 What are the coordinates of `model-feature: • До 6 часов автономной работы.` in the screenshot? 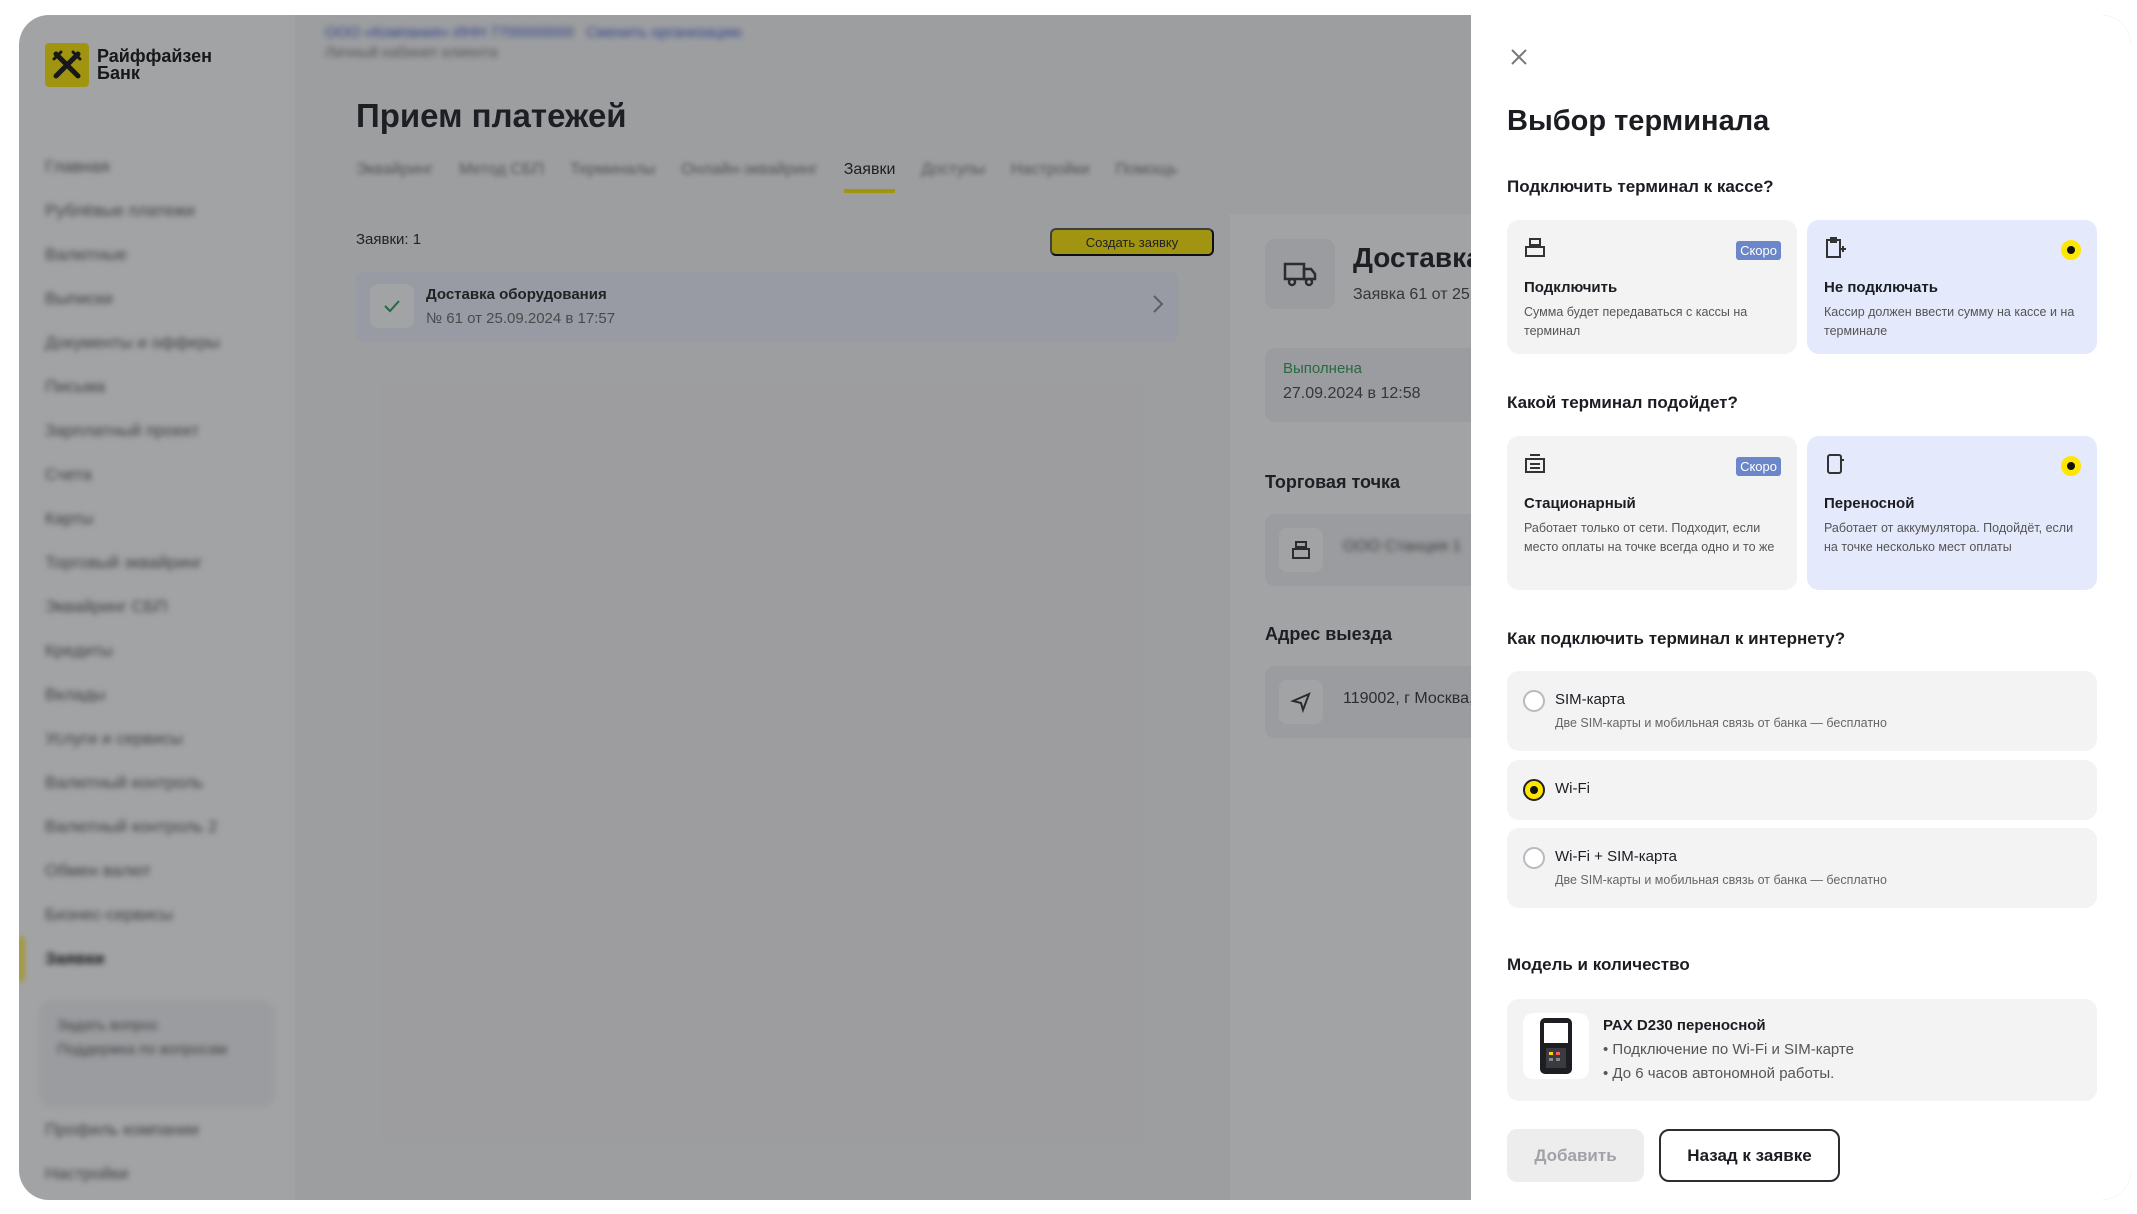 It's located at (1719, 1073).